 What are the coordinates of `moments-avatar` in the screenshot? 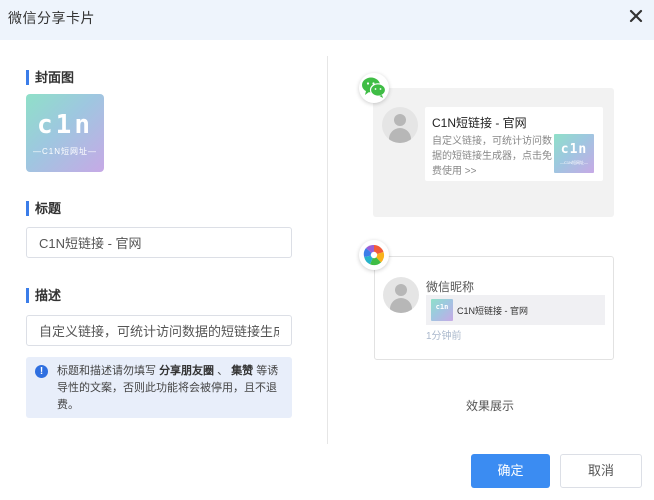 It's located at (401, 295).